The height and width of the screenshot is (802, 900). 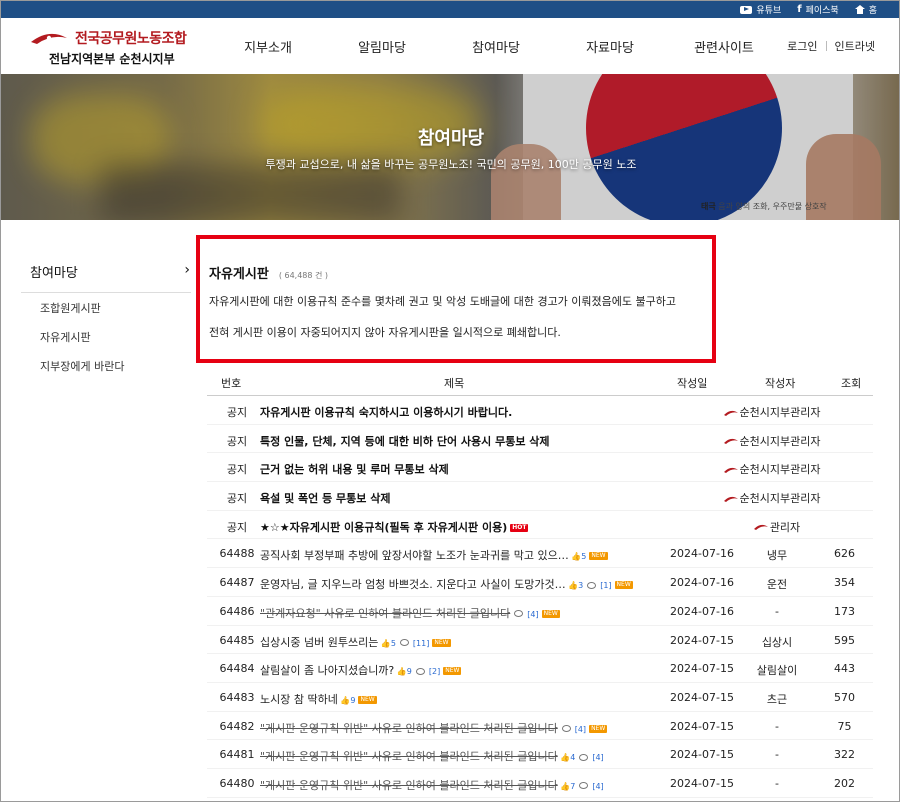 I want to click on nav-item-about: 지부소개, so click(x=268, y=46).